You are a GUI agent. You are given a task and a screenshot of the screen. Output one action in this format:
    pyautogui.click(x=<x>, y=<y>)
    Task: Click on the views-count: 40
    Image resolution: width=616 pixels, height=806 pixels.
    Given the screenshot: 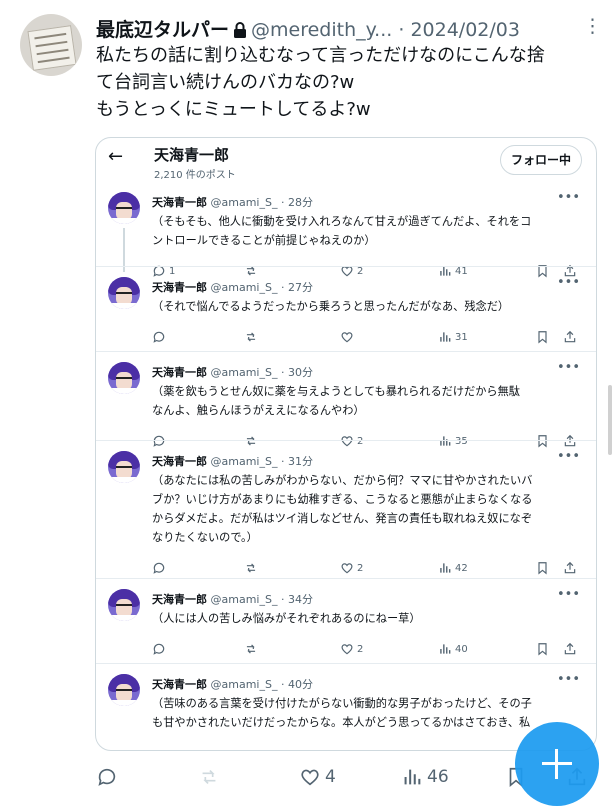 What is the action you would take?
    pyautogui.click(x=461, y=649)
    